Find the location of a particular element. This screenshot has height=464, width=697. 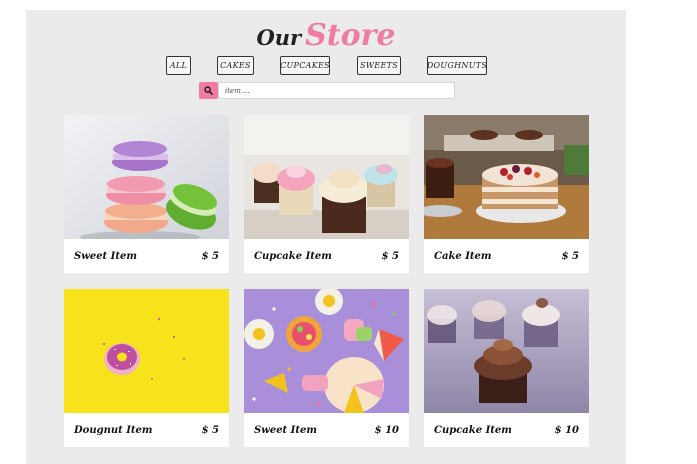

search-icon is located at coordinates (208, 90).